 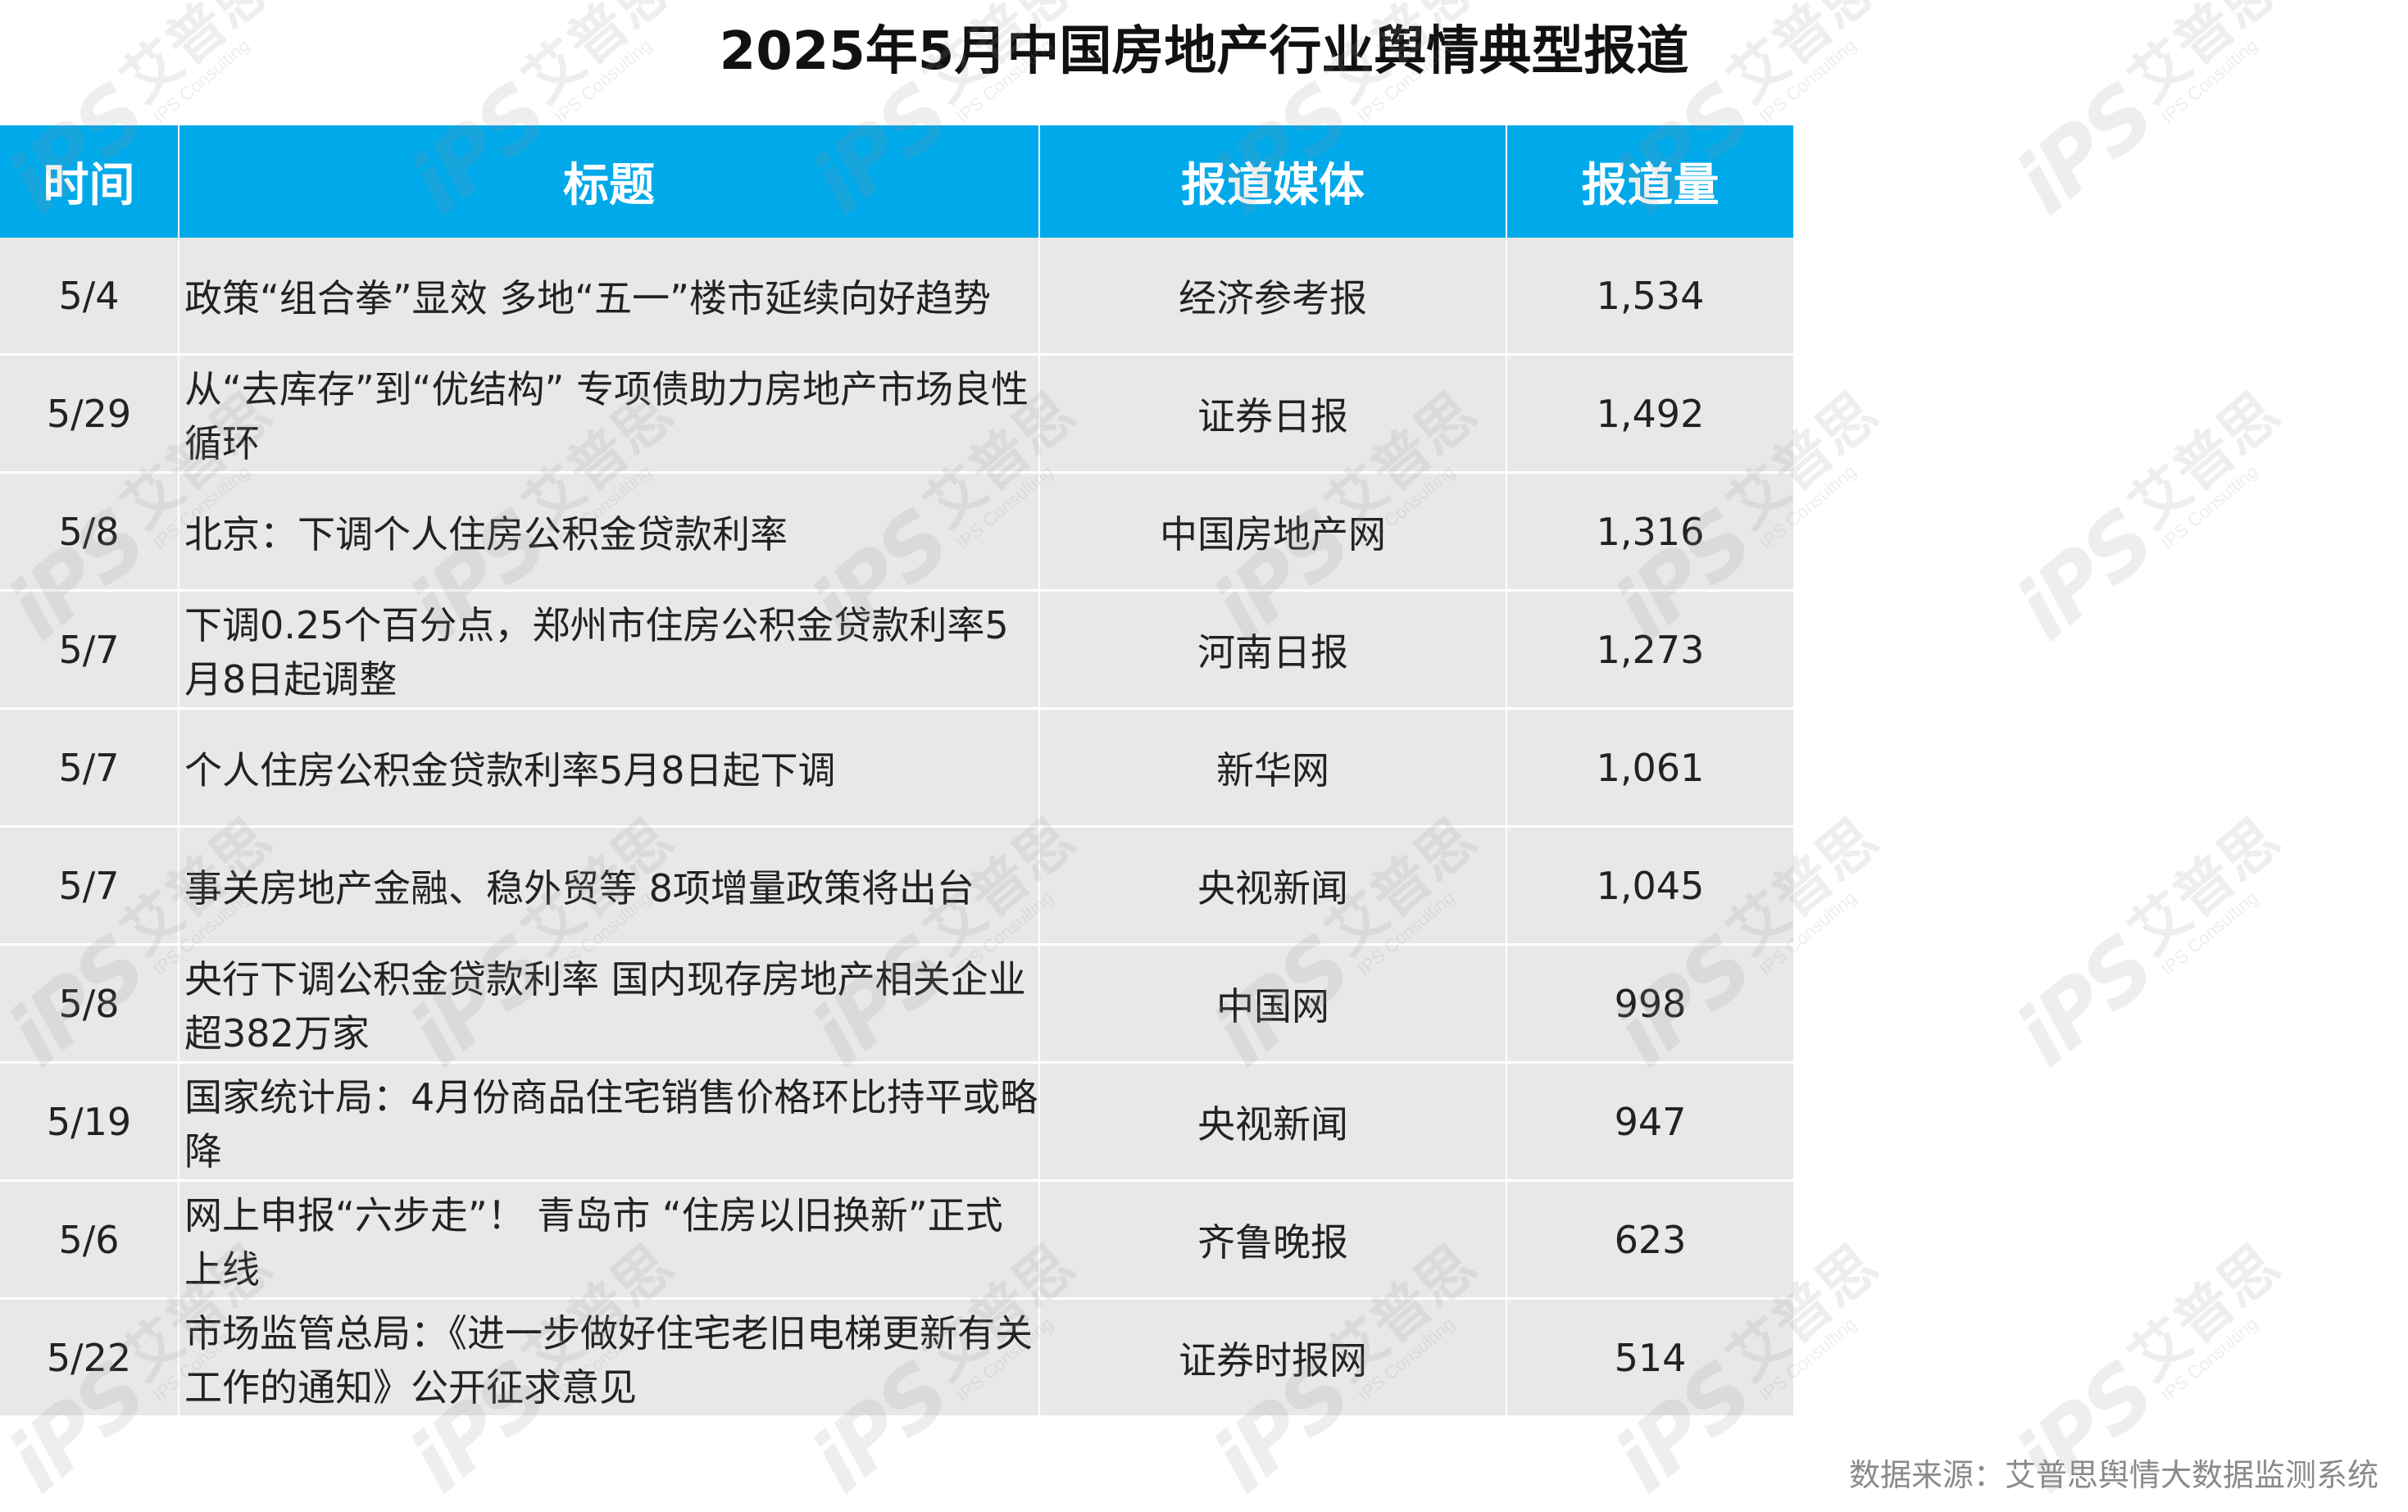 I want to click on header-count: 报道量, so click(x=1649, y=181).